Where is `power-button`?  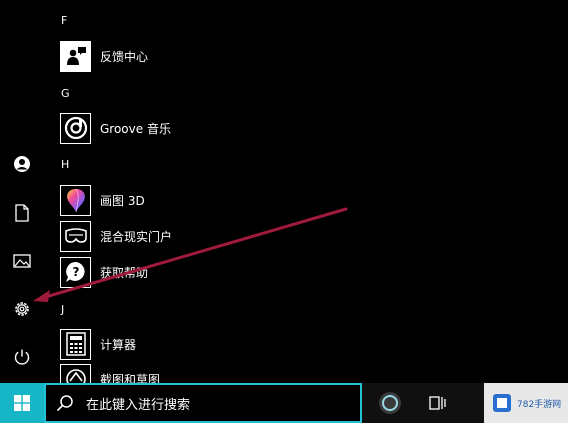
power-button is located at coordinates (22, 357).